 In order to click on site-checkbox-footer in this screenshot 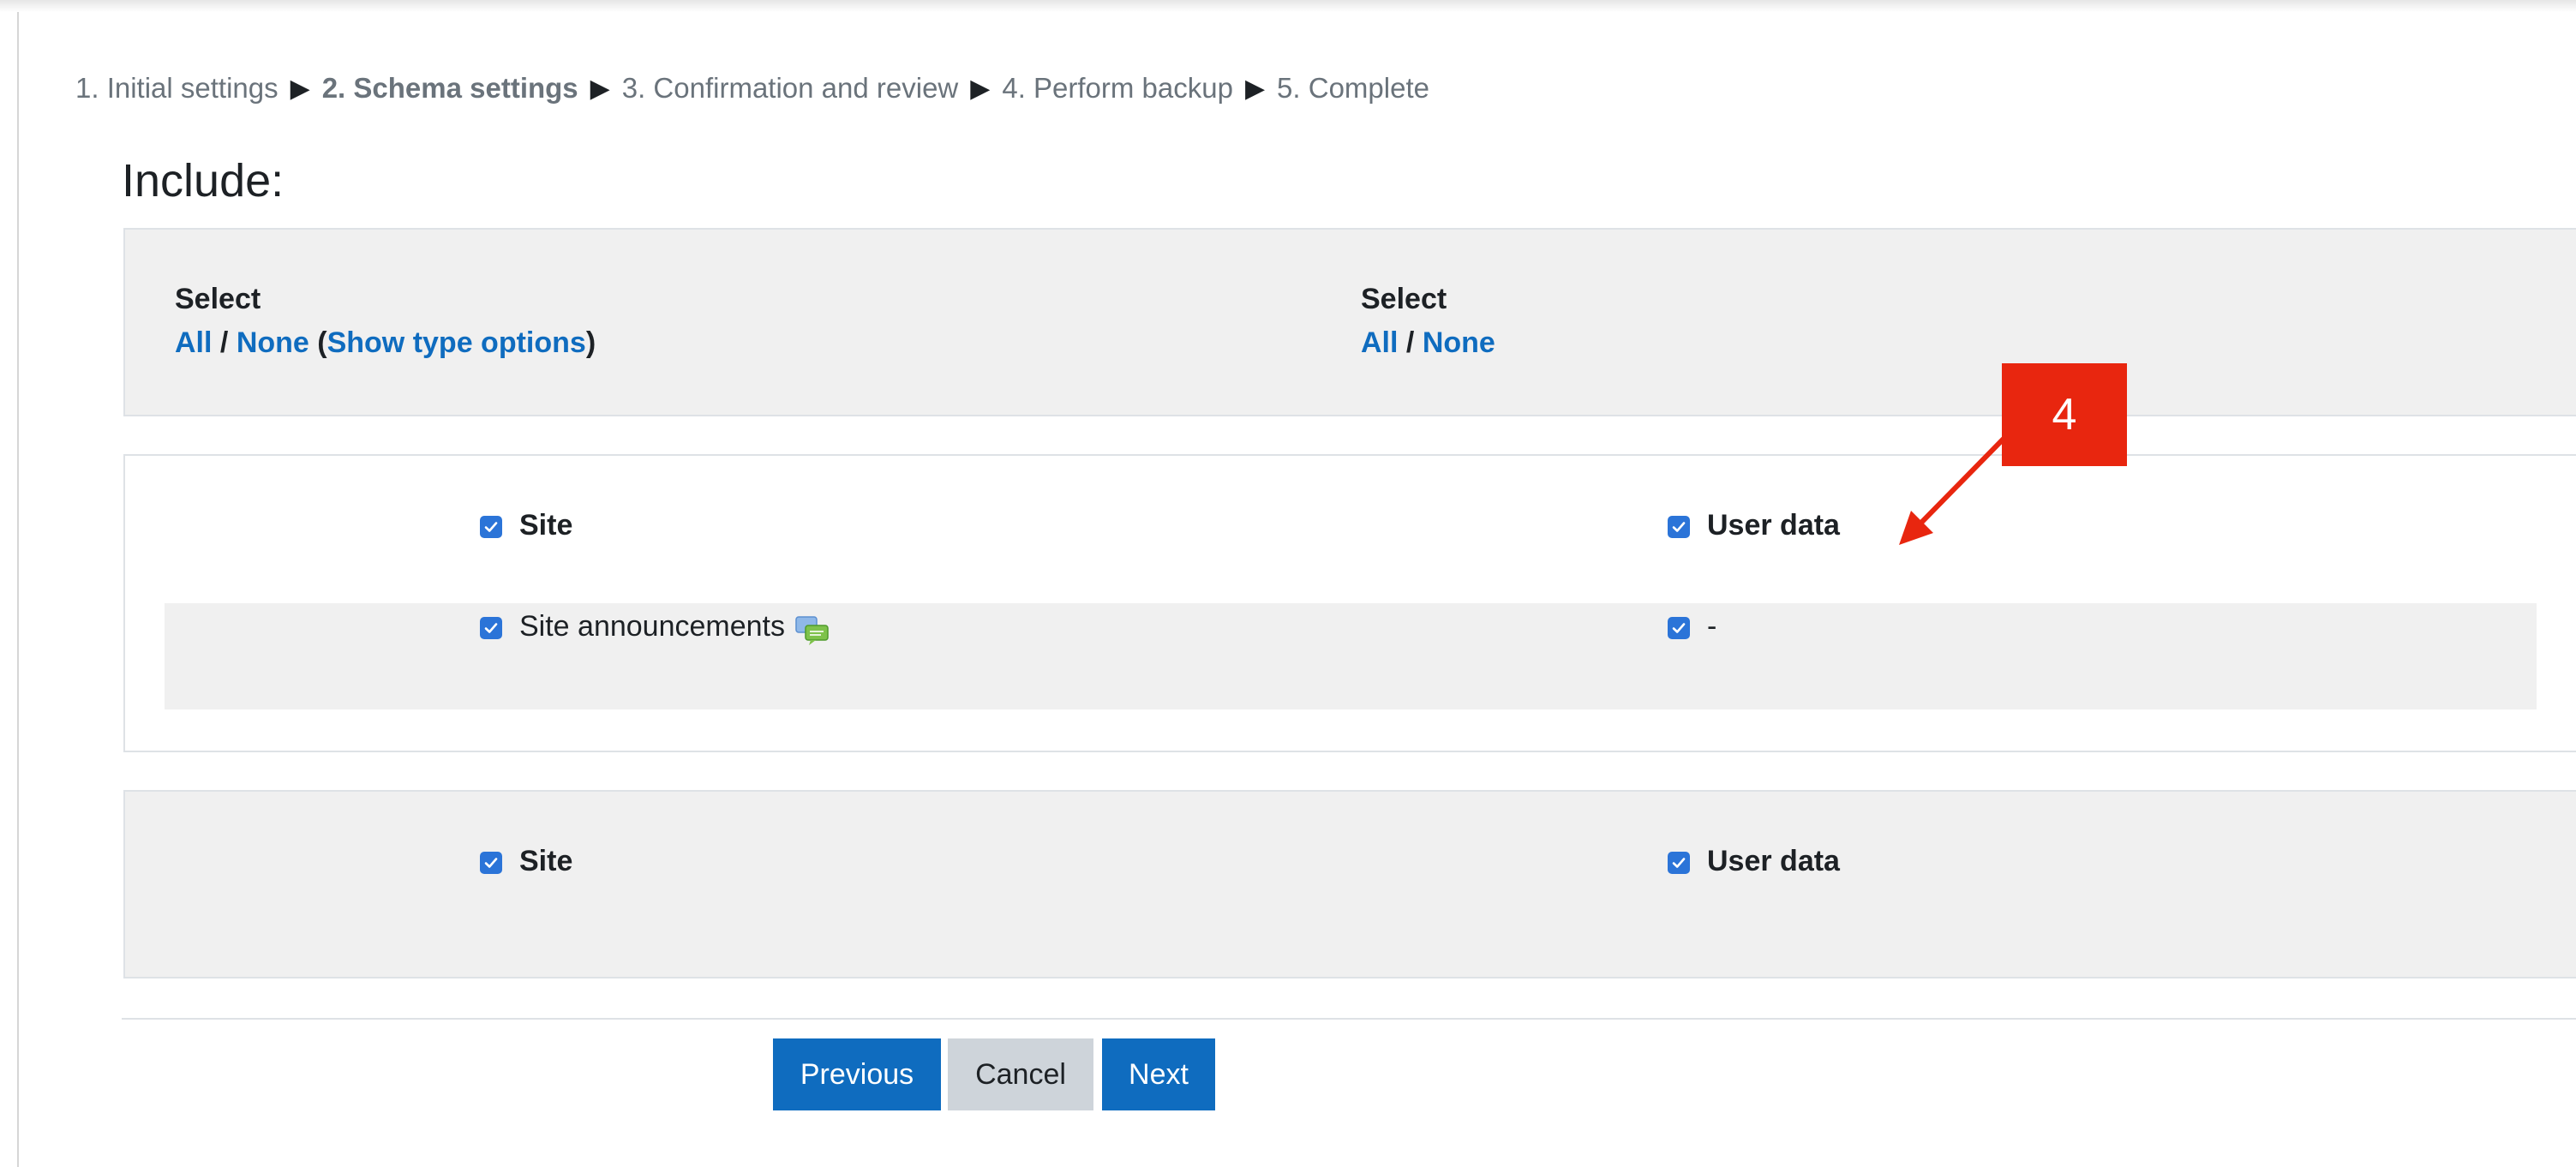, I will do `click(491, 863)`.